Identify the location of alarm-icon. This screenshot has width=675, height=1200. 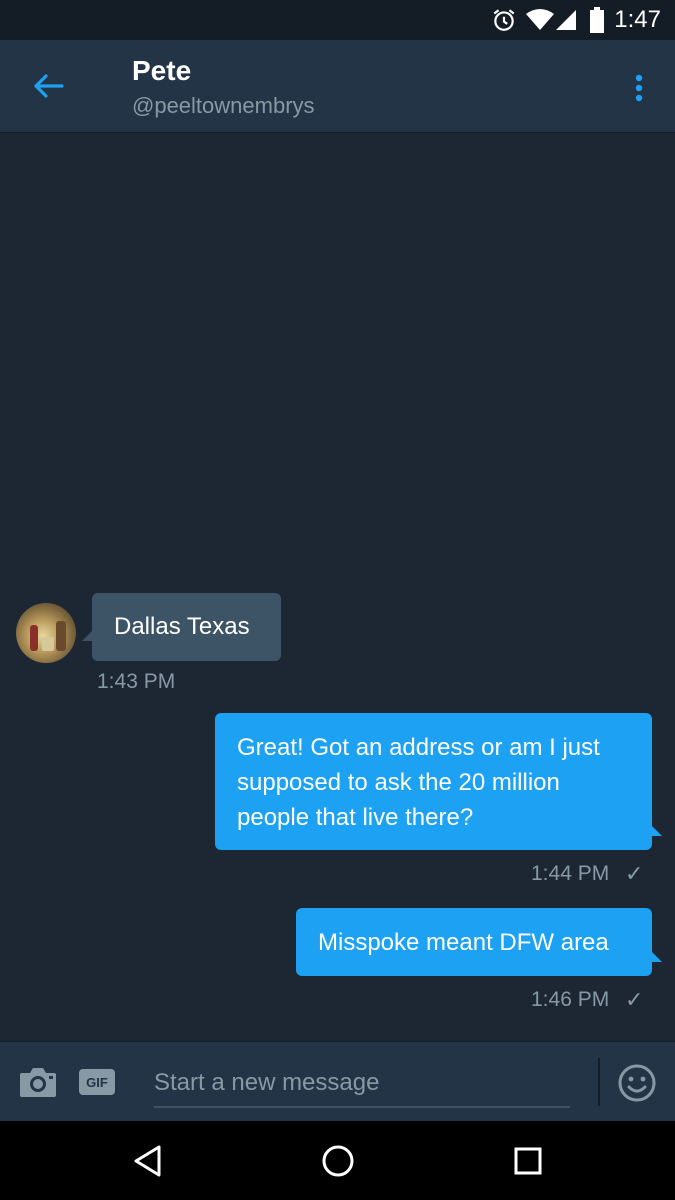
(504, 20).